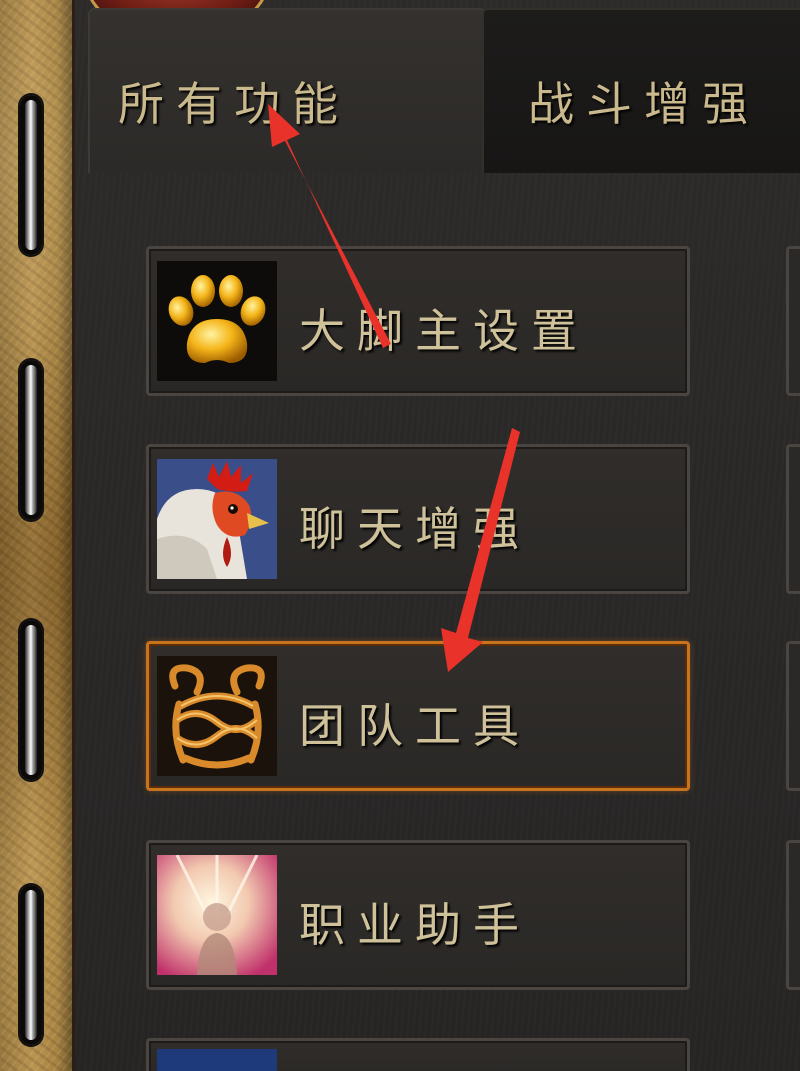 The width and height of the screenshot is (800, 1071). What do you see at coordinates (37, 535) in the screenshot?
I see `book-binding` at bounding box center [37, 535].